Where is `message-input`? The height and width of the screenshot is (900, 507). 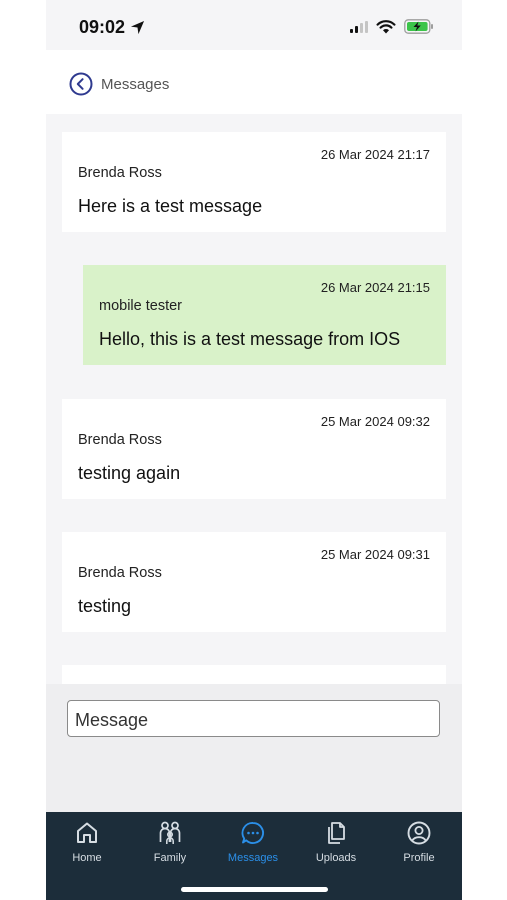 message-input is located at coordinates (253, 718).